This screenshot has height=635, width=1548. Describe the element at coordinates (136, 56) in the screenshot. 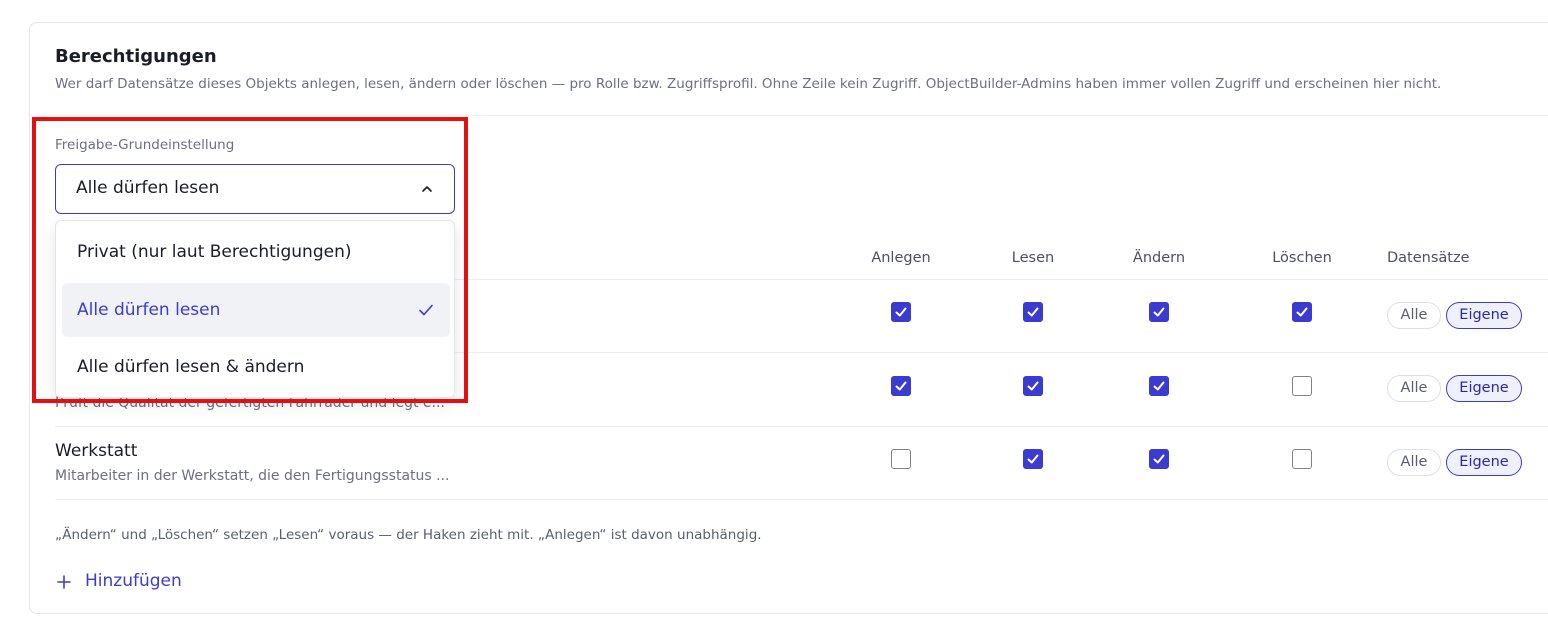

I see `section-title: Berechtigungen` at that location.